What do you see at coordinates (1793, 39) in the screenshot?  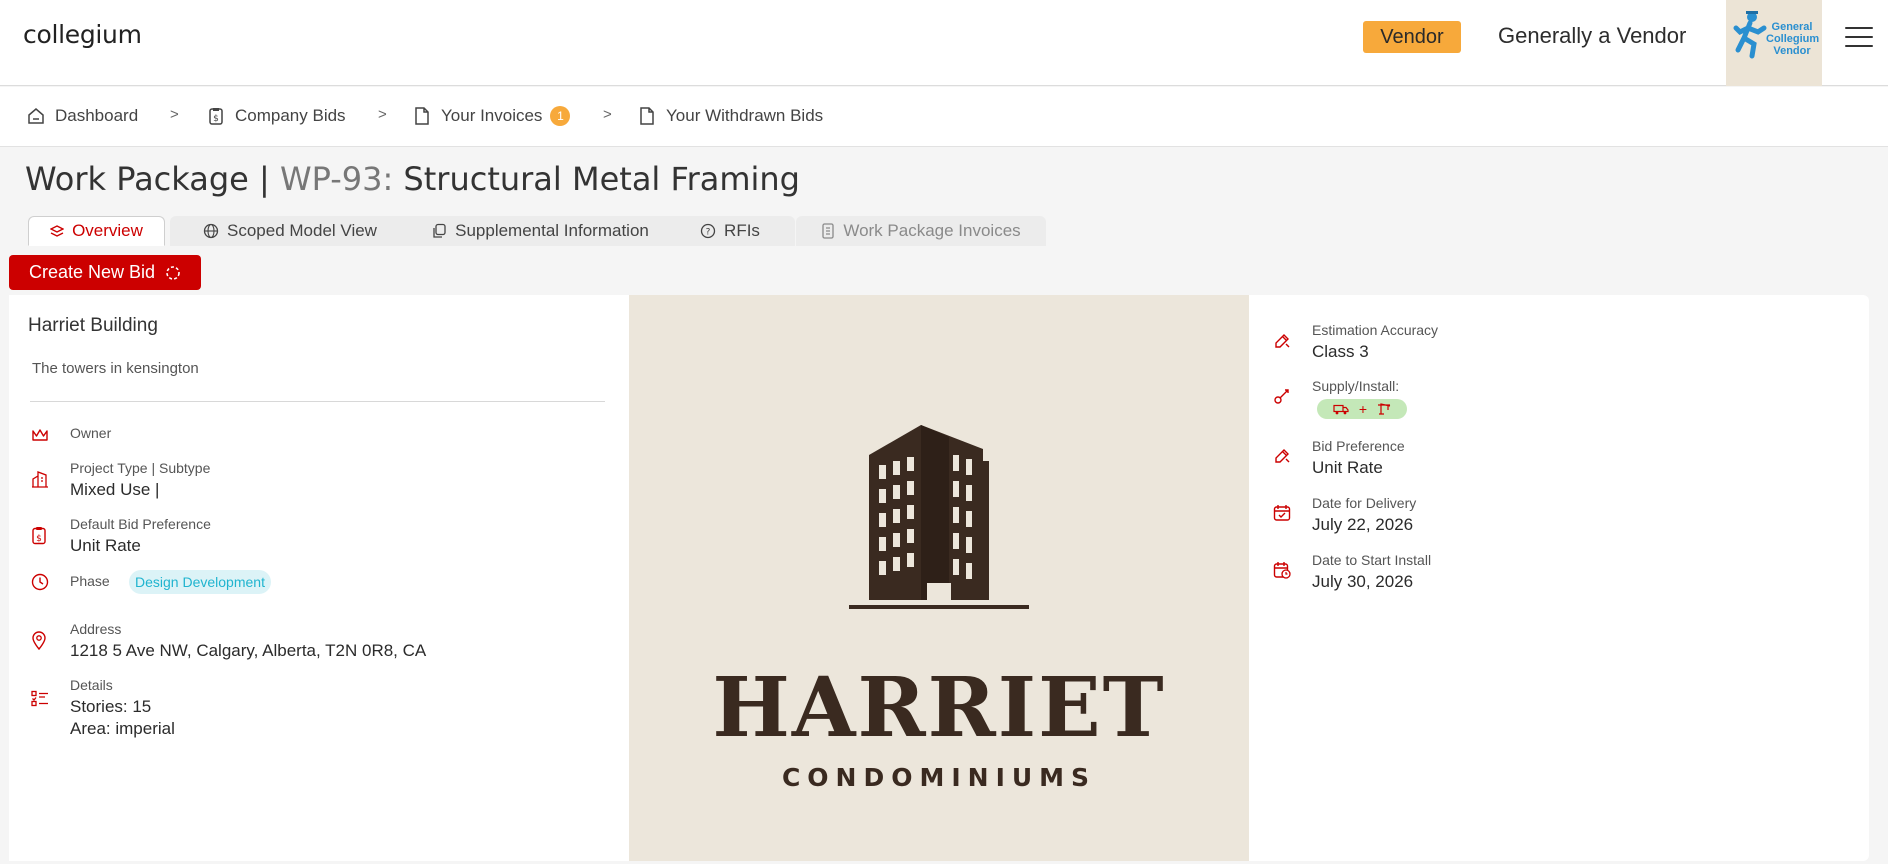 I see `vendor-logo-text: General Collegium Vendor` at bounding box center [1793, 39].